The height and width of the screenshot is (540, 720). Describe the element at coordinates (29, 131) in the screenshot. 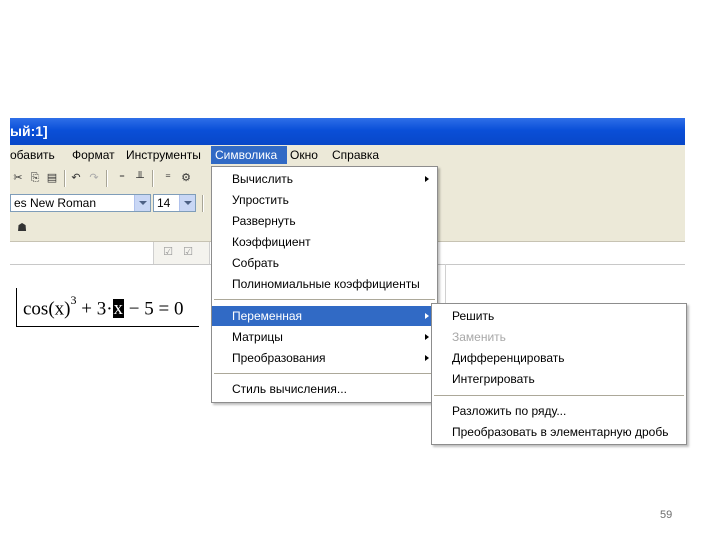

I see `window-title: ый:1]` at that location.